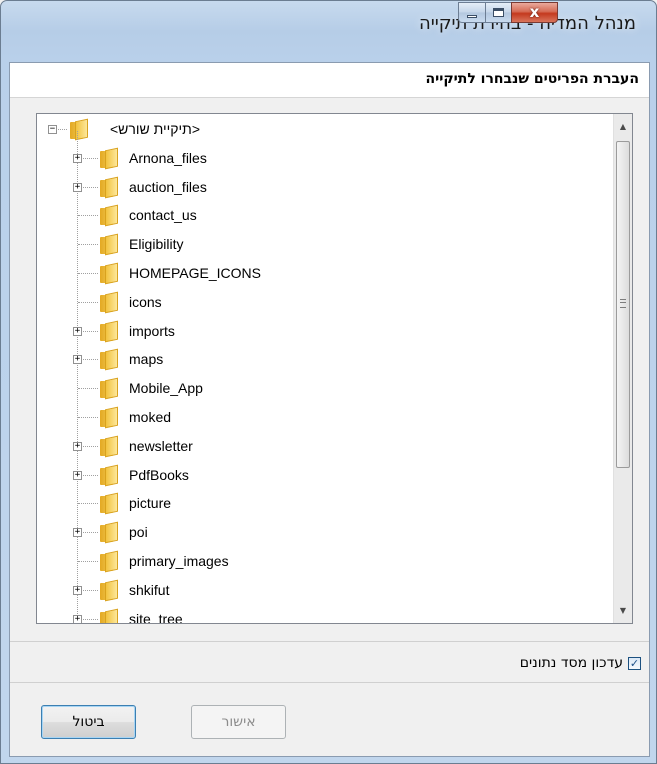 The image size is (657, 764). I want to click on tree-node-label: Arnona_files, so click(168, 157).